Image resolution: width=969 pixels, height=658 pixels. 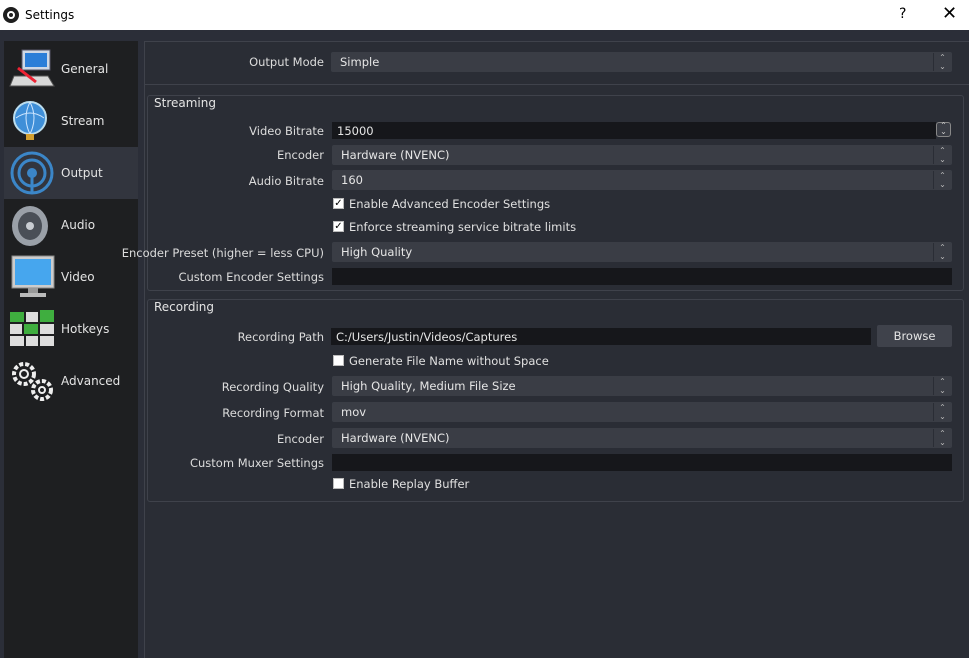 What do you see at coordinates (32, 68) in the screenshot?
I see `computer-icon` at bounding box center [32, 68].